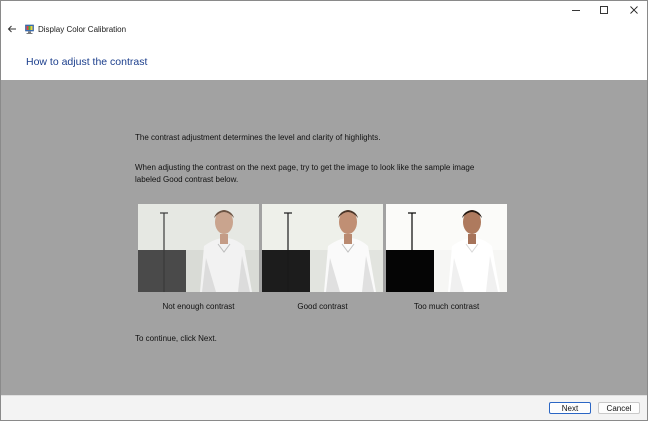 The width and height of the screenshot is (648, 421). I want to click on close-icon, so click(634, 10).